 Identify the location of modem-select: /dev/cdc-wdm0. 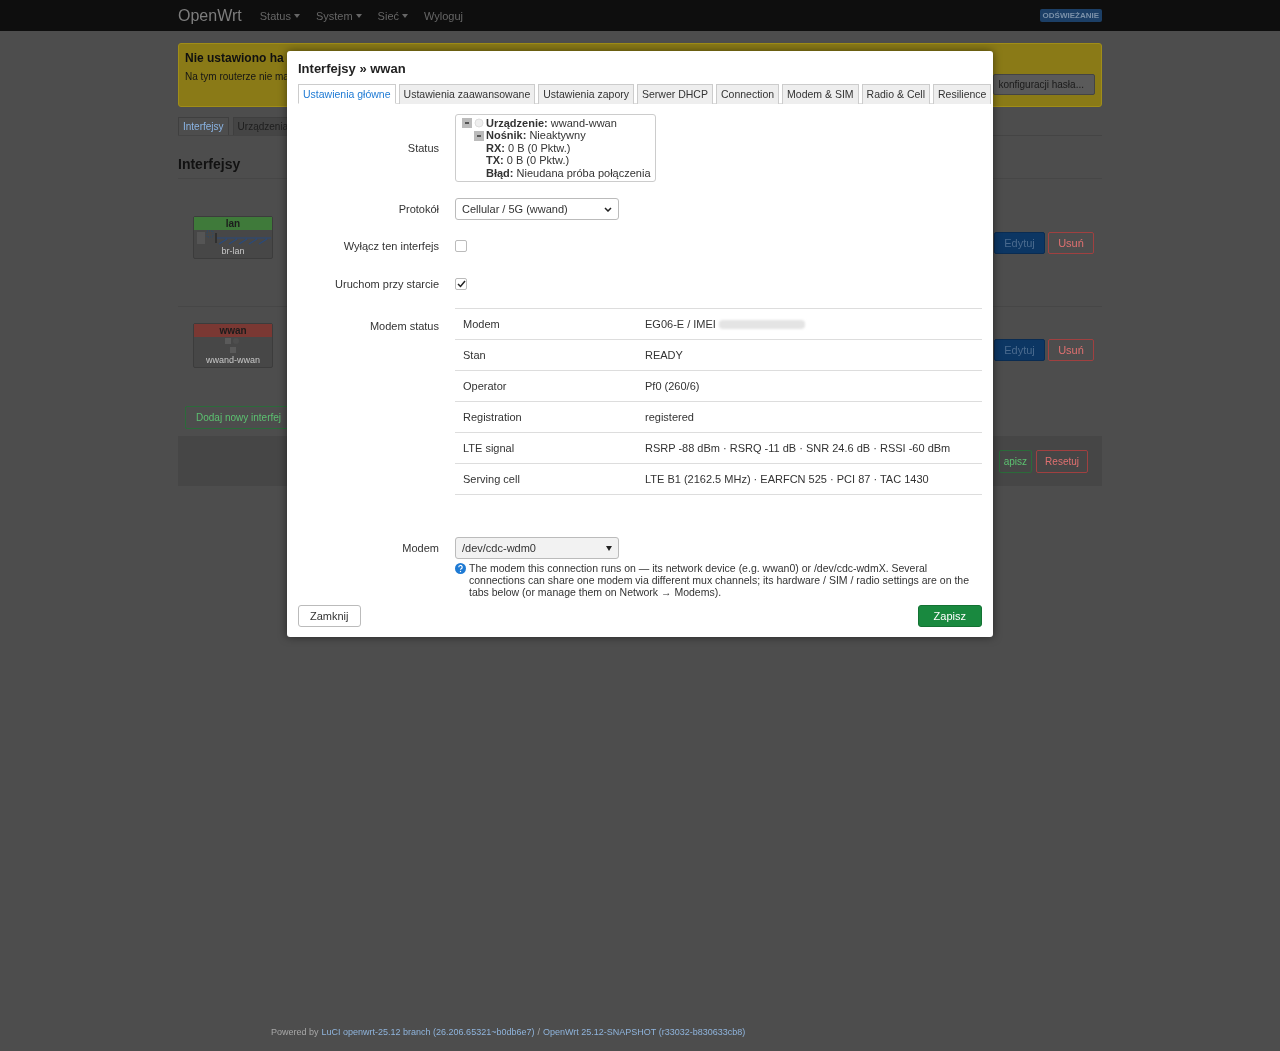
(537, 548).